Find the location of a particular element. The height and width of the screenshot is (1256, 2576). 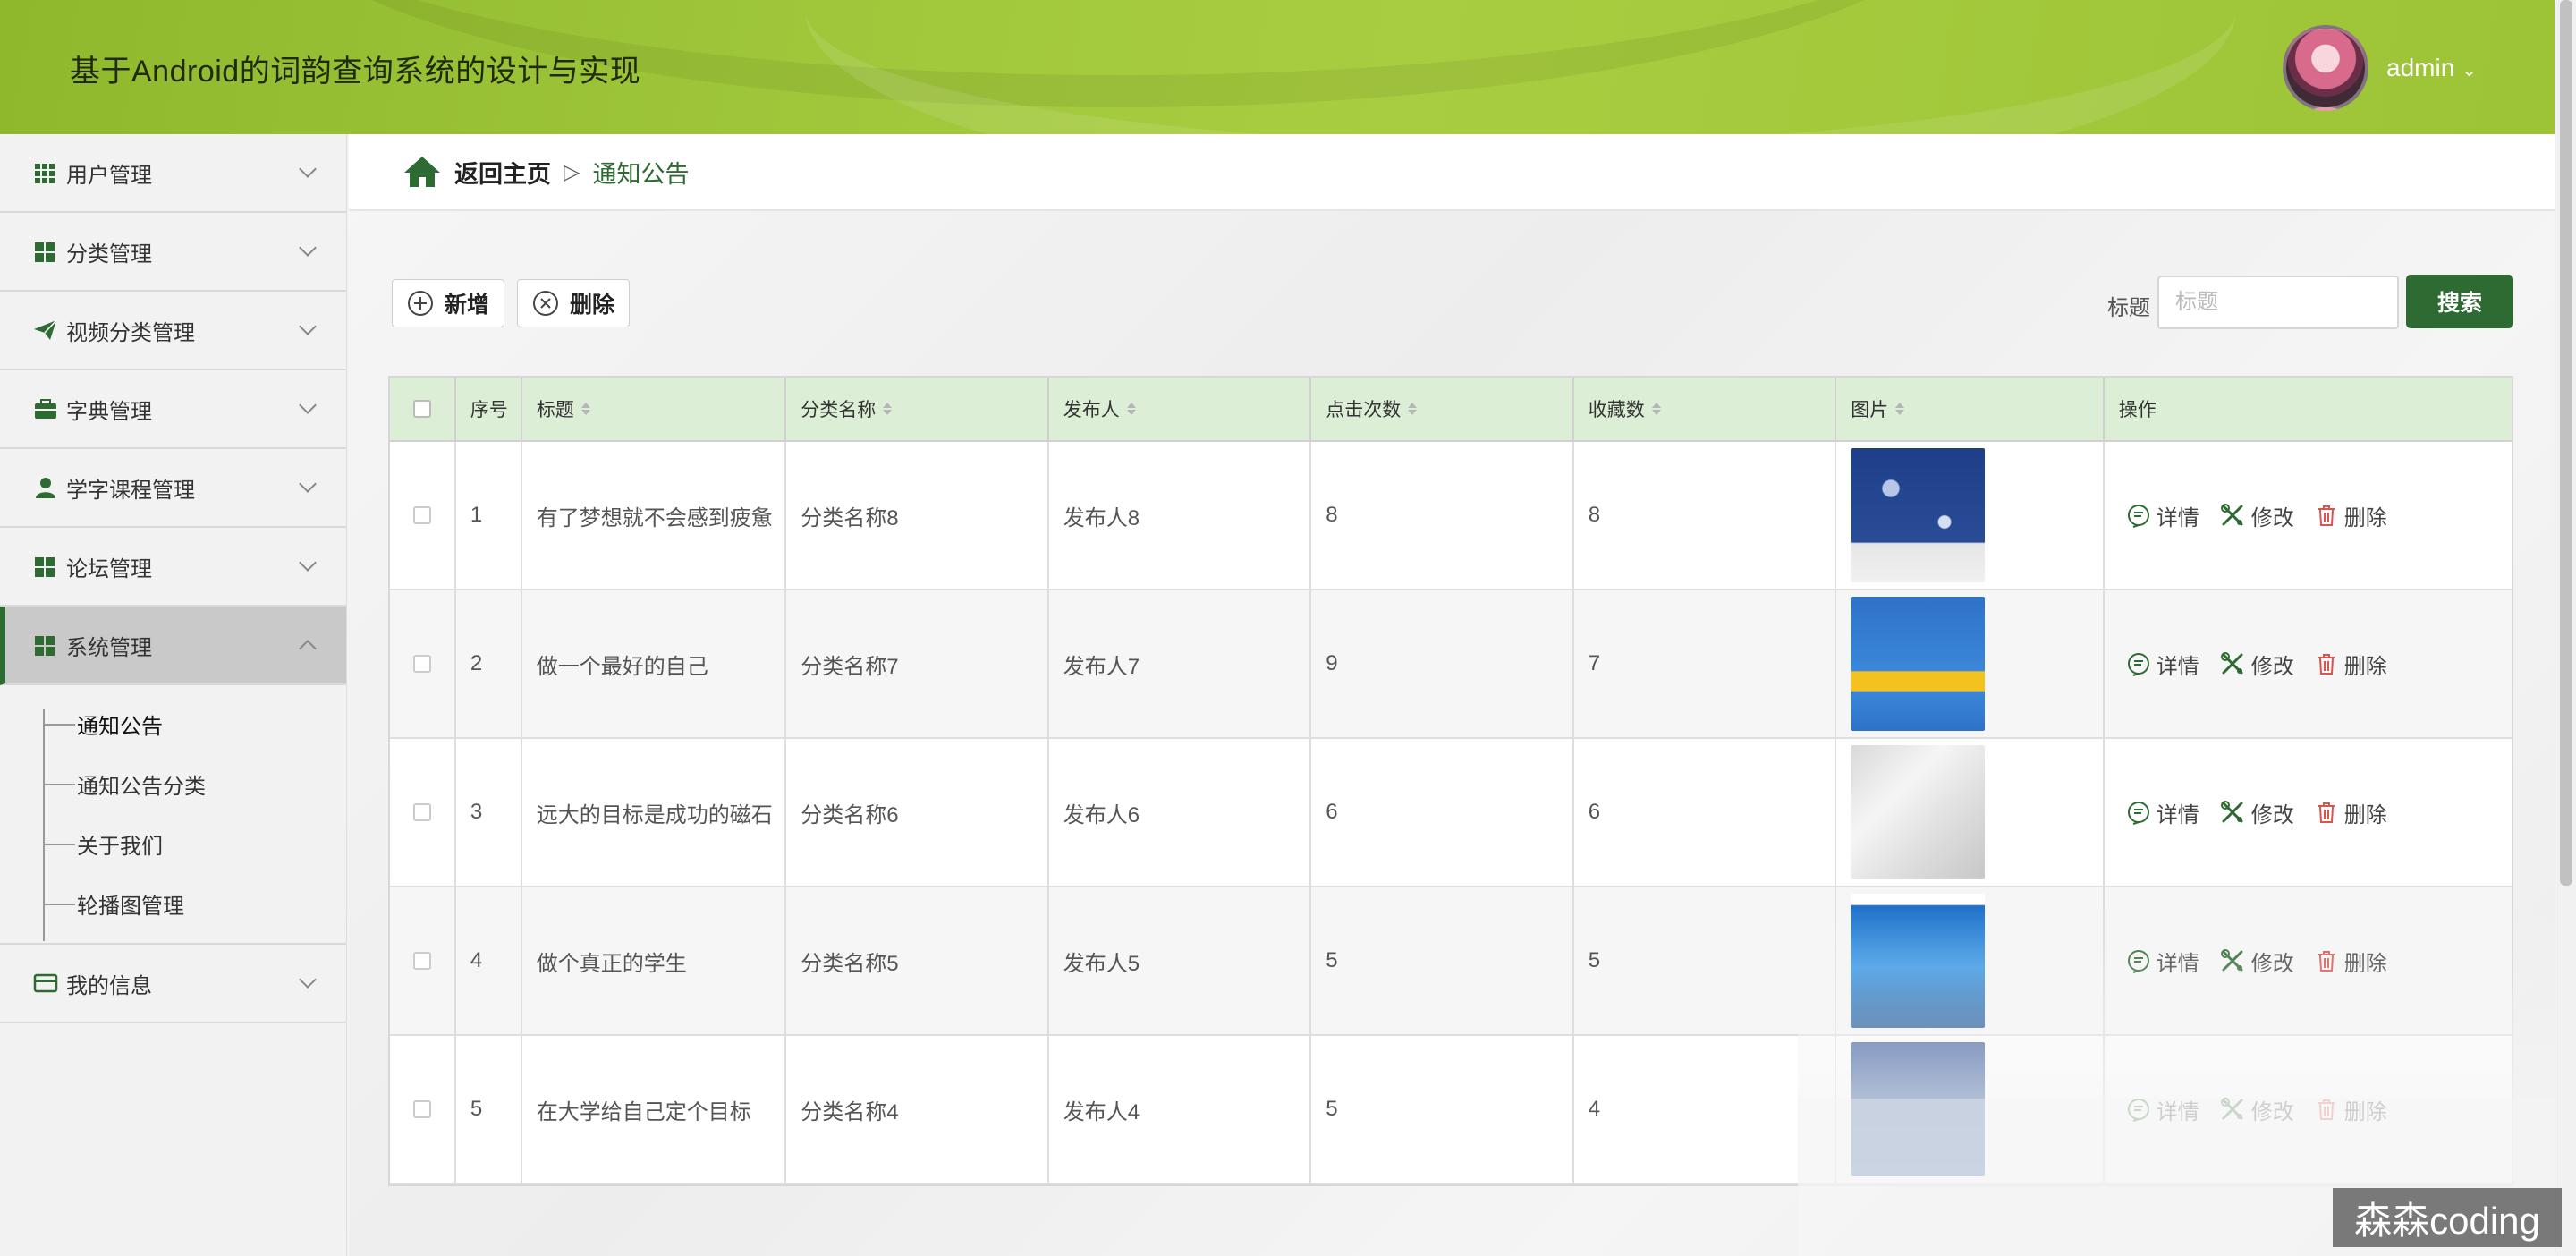

app-title: 基于Android的词韵查询系统的设计与实现 is located at coordinates (355, 72).